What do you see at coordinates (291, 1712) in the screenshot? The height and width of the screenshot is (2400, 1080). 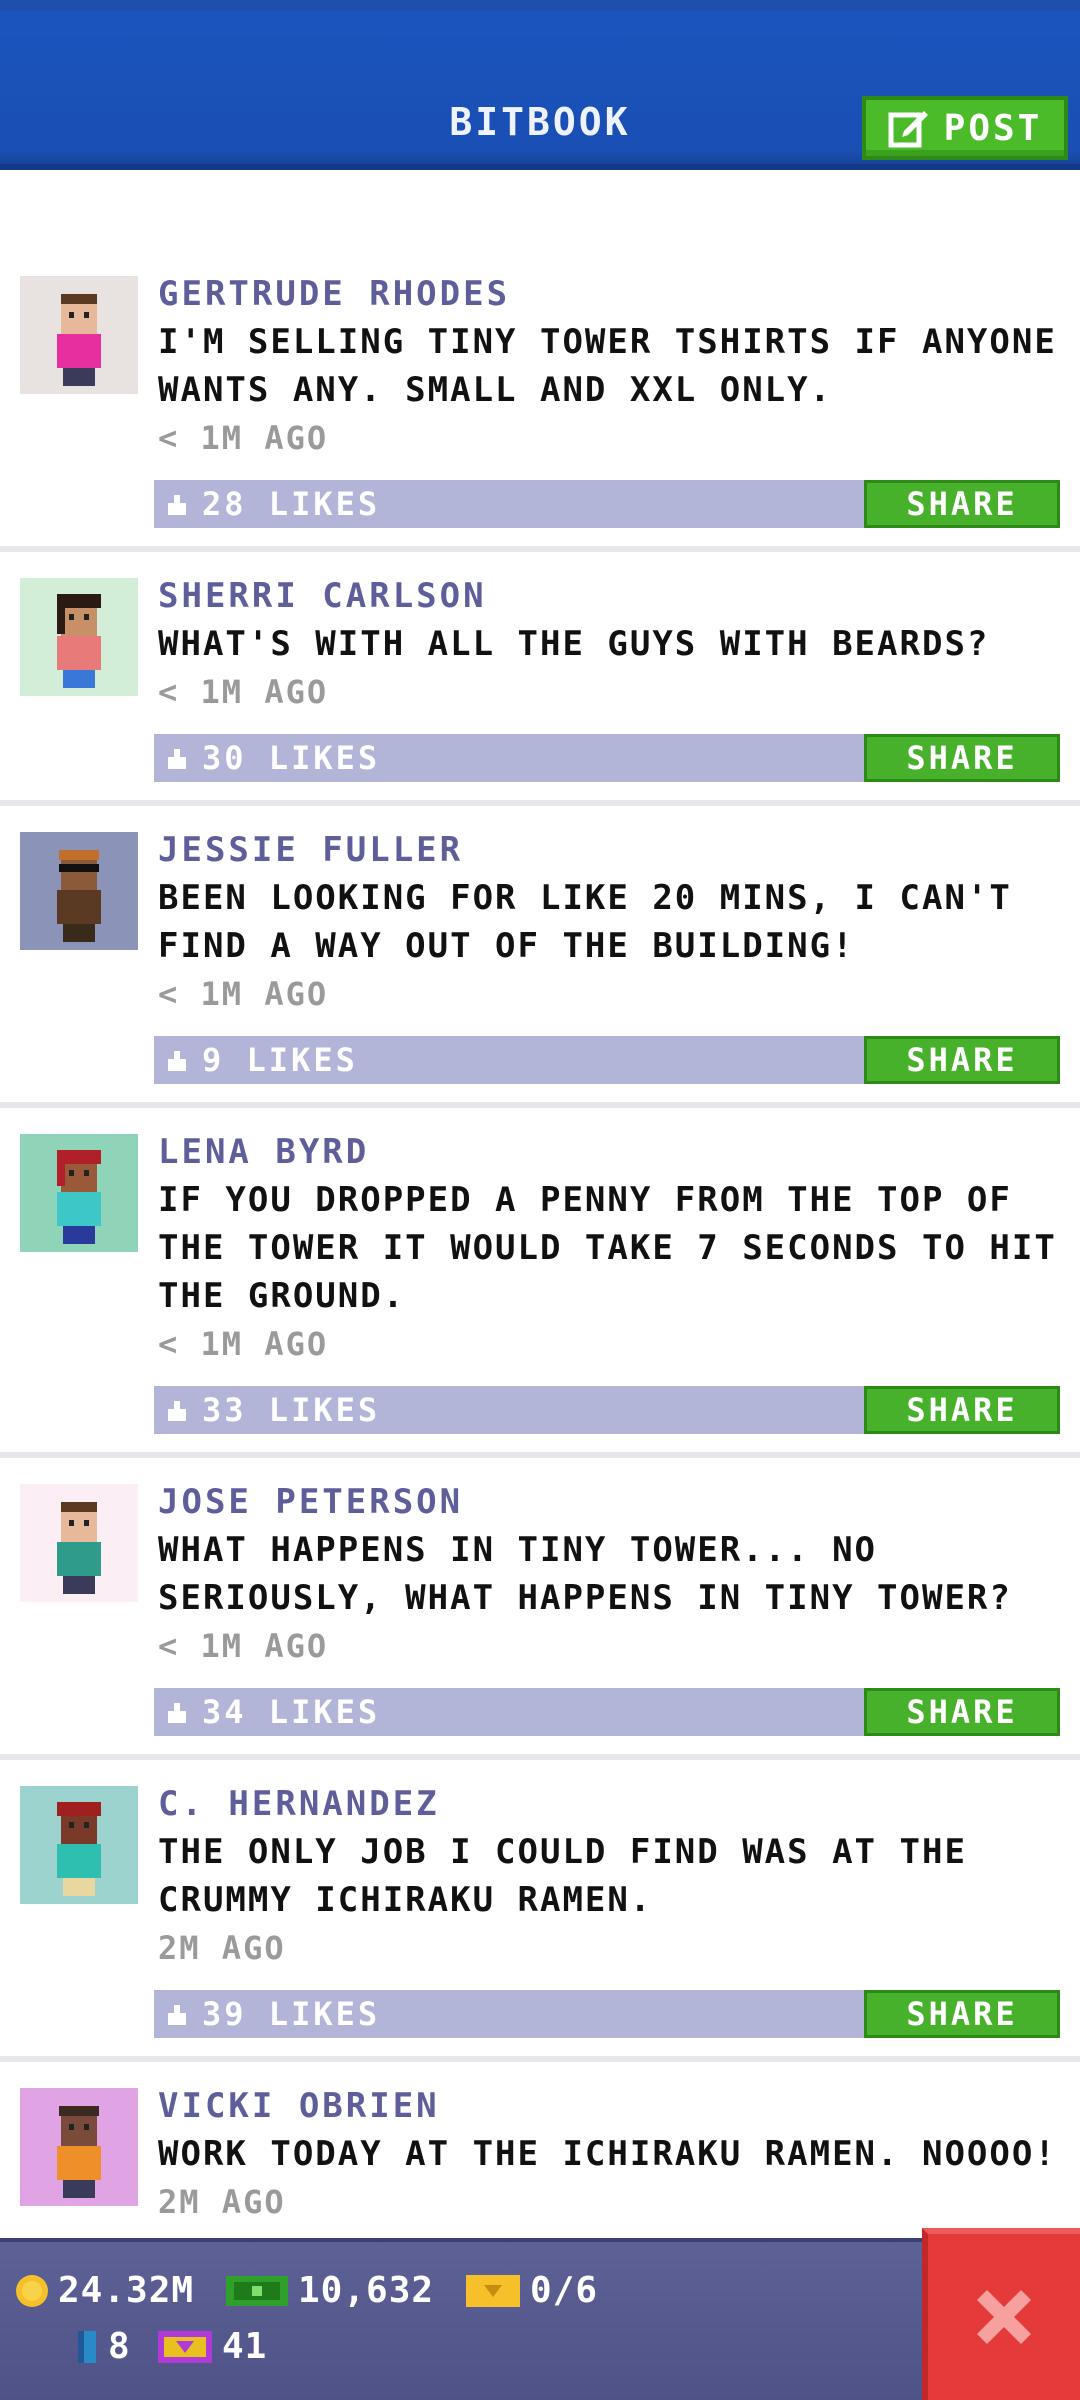 I see `like-count: 34 LIKES` at bounding box center [291, 1712].